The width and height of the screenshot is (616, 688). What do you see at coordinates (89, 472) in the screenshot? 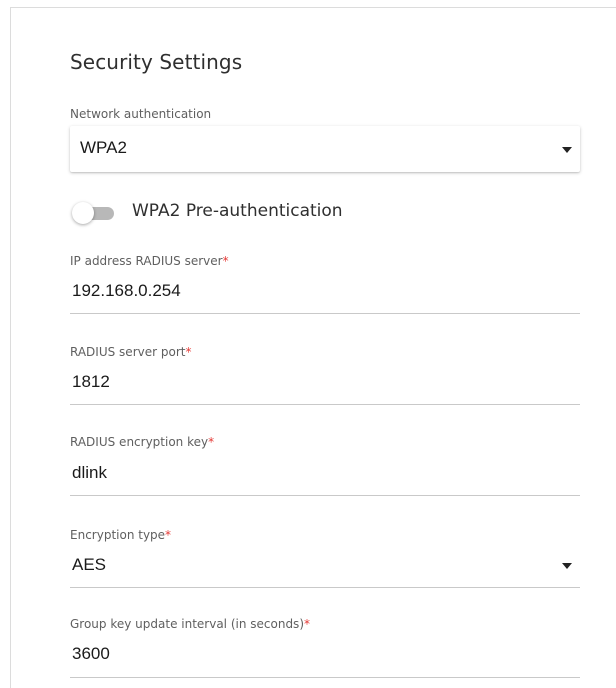
I see `radius-key-value: dlink` at bounding box center [89, 472].